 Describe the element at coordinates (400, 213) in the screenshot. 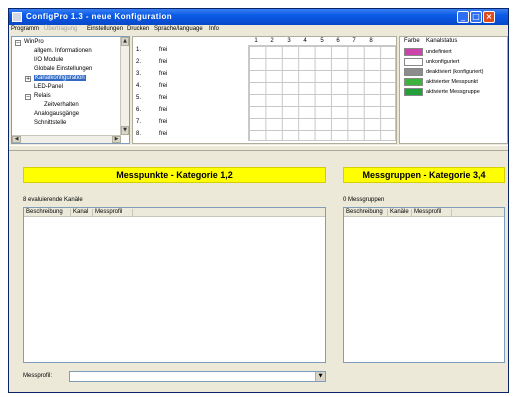

I see `column-header-kanaele: Kanäle` at that location.